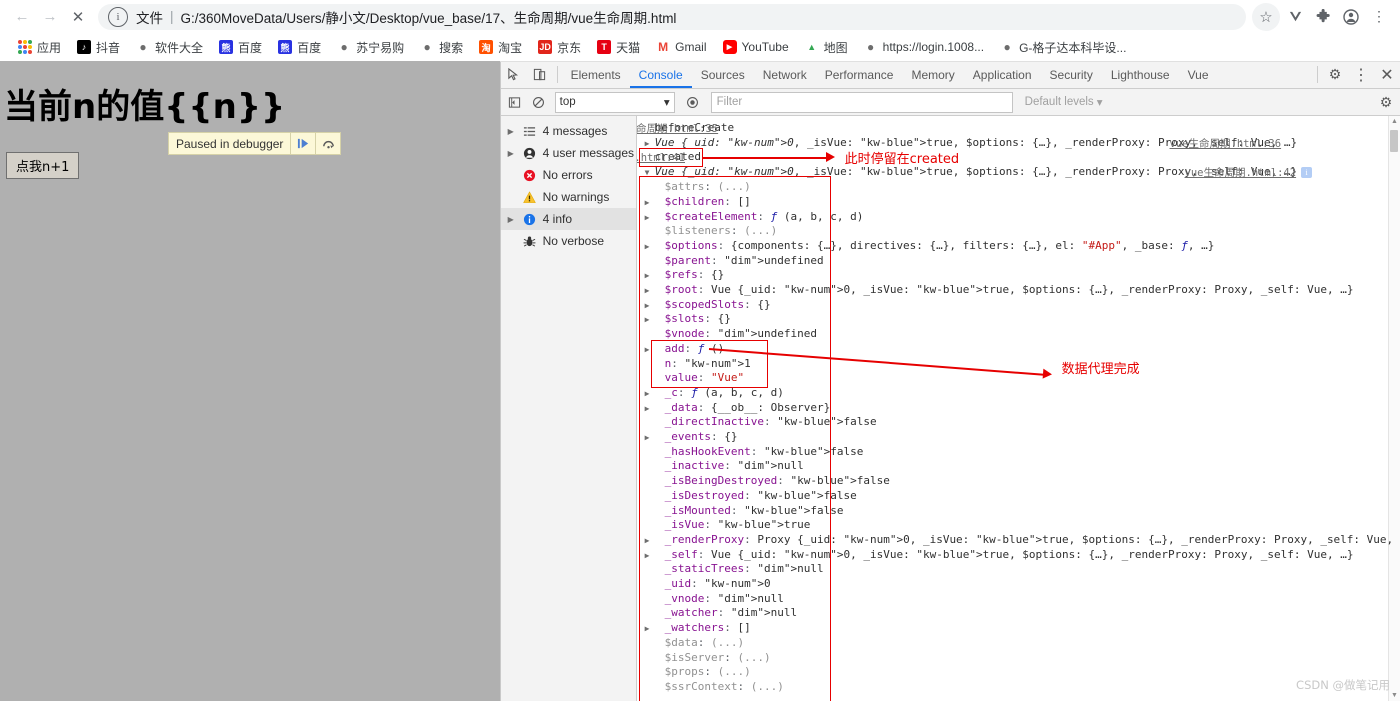  Describe the element at coordinates (861, 102) in the screenshot. I see `console-filter-input: Filter` at that location.